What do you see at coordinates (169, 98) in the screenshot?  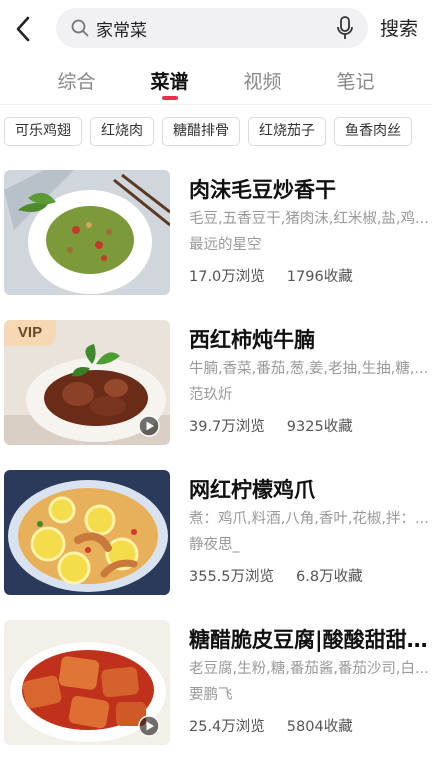 I see `active-tab-indicator` at bounding box center [169, 98].